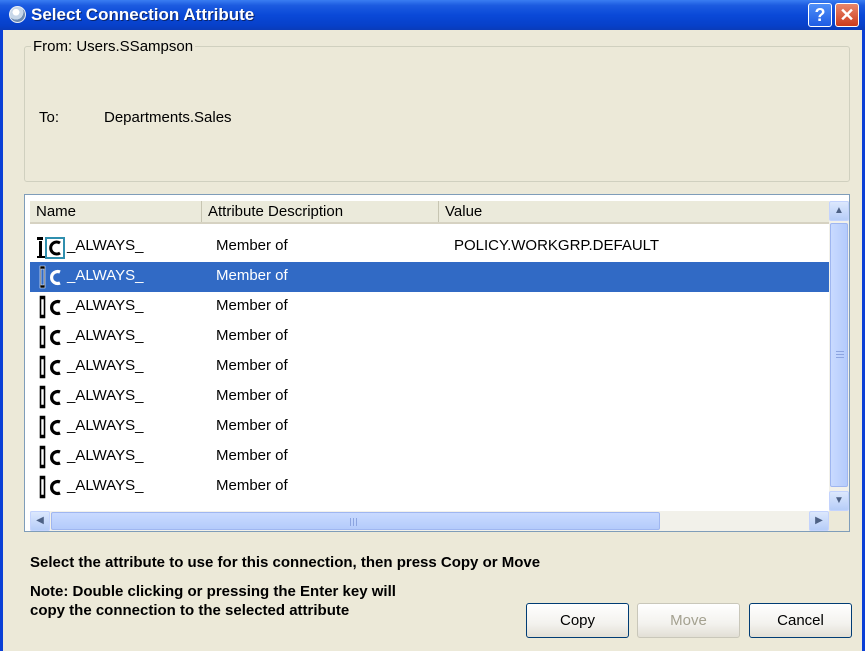 Image resolution: width=865 pixels, height=651 pixels. I want to click on column-header-description: Attribute Description, so click(320, 211).